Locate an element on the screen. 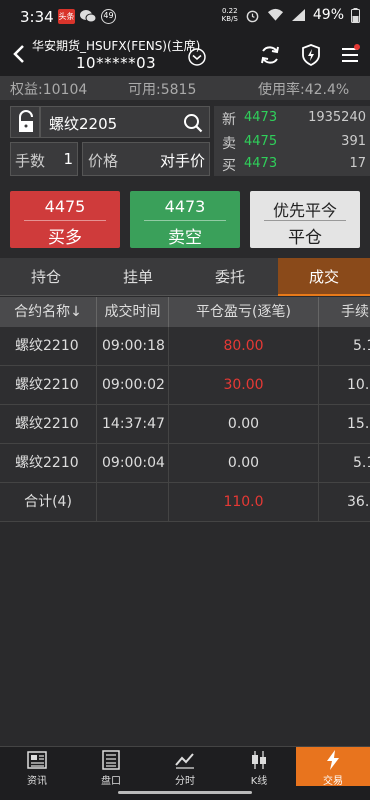  lightning-icon is located at coordinates (333, 760).